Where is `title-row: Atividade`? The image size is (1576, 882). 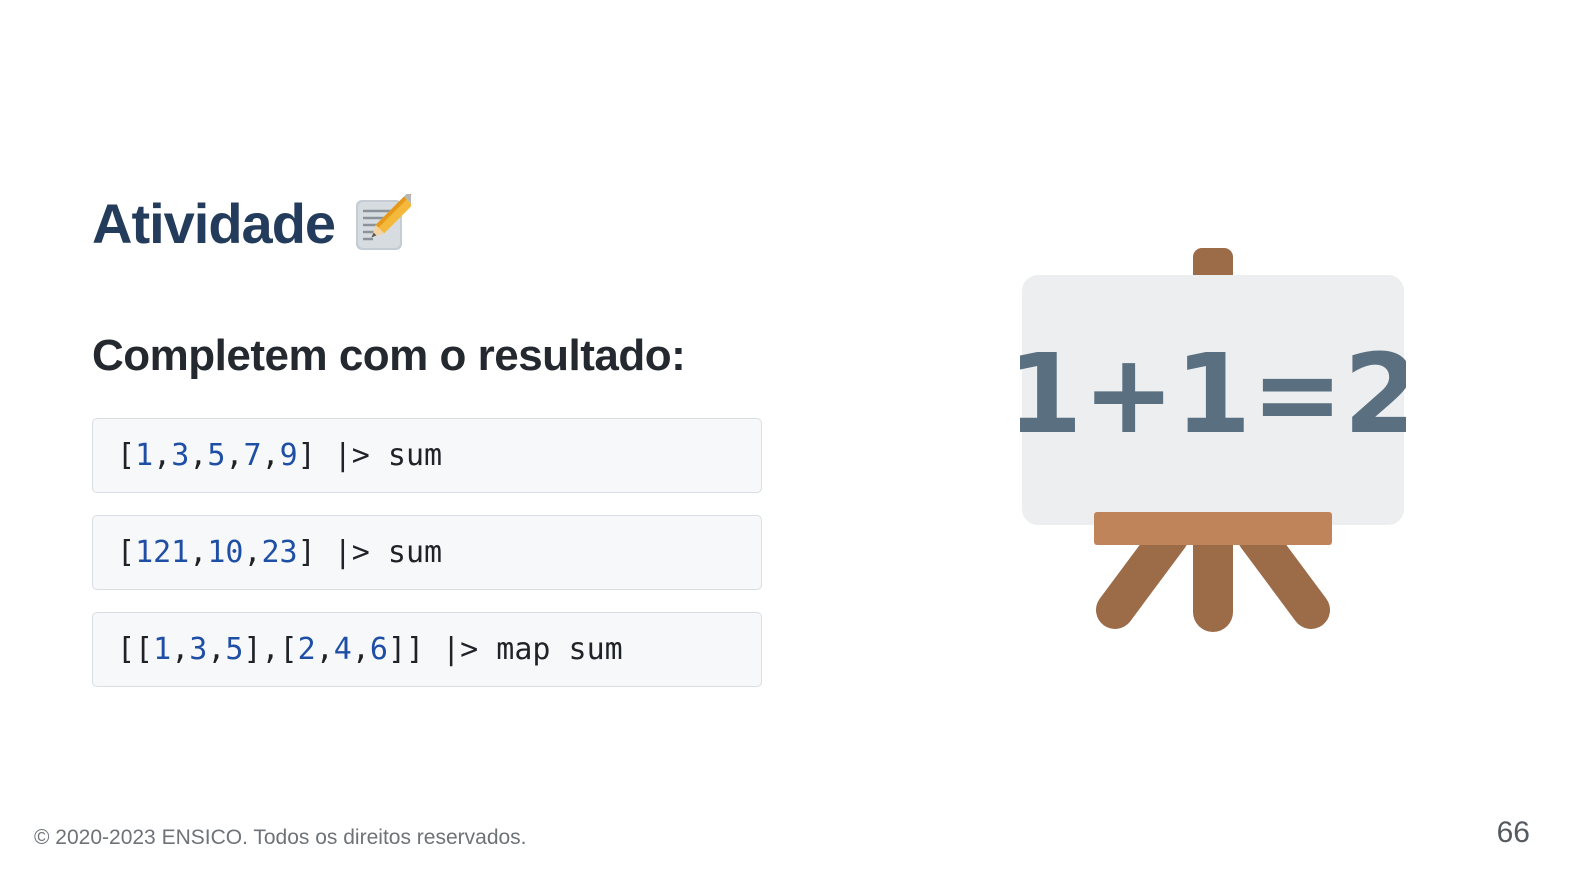
title-row: Atividade is located at coordinates (252, 224).